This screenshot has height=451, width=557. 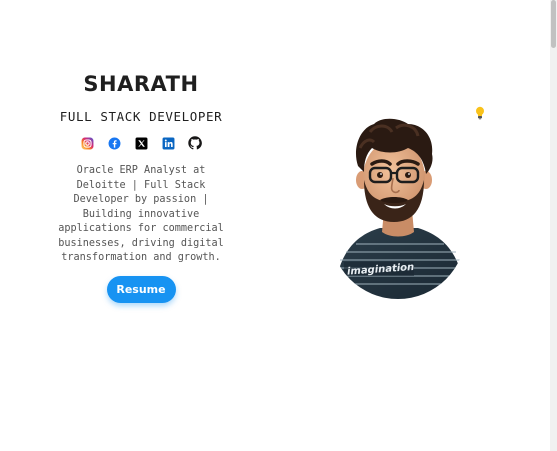 What do you see at coordinates (195, 143) in the screenshot?
I see `github-icon` at bounding box center [195, 143].